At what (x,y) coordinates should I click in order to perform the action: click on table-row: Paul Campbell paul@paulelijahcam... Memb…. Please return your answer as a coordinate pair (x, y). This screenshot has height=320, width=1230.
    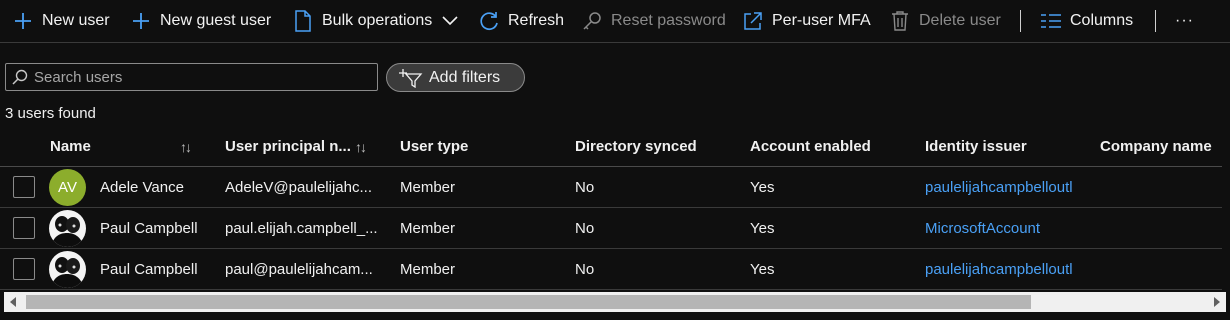
    Looking at the image, I should click on (611, 269).